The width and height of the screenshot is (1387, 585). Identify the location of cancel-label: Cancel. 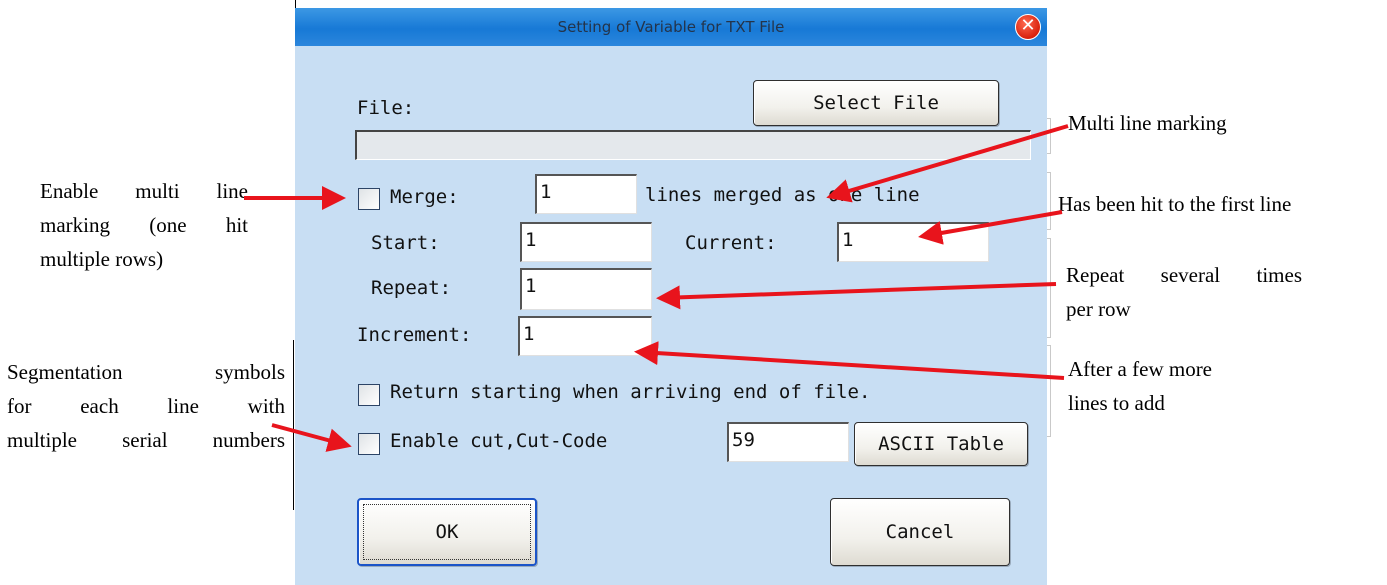
(920, 532).